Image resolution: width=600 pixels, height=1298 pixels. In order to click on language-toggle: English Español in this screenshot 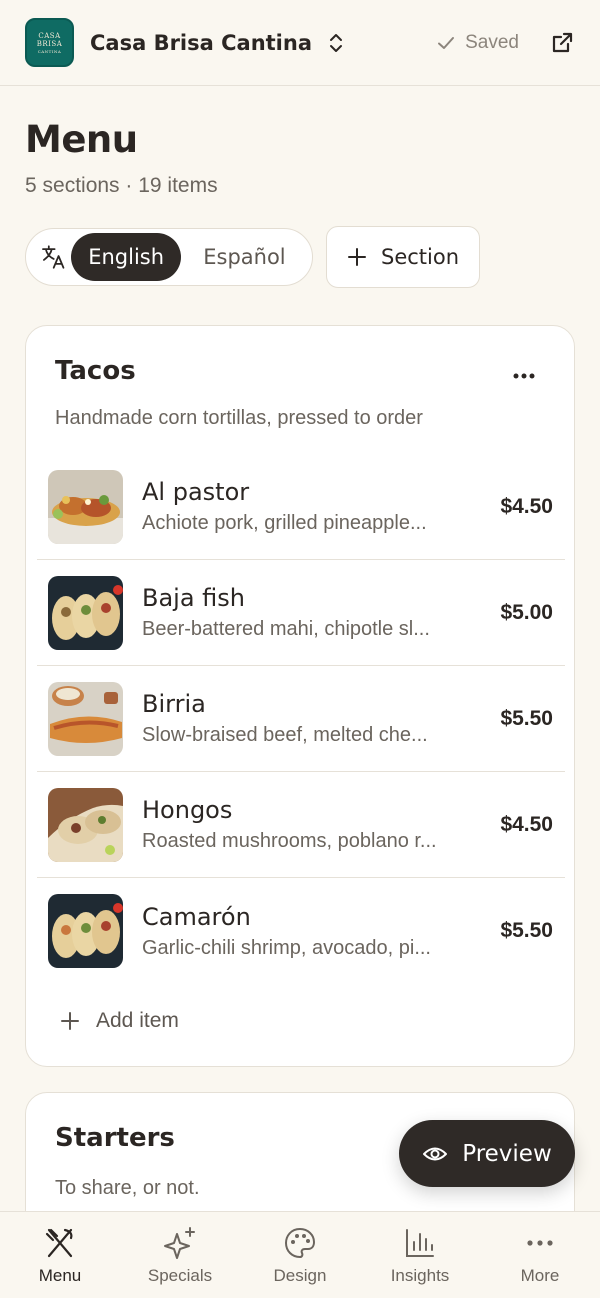, I will do `click(169, 257)`.